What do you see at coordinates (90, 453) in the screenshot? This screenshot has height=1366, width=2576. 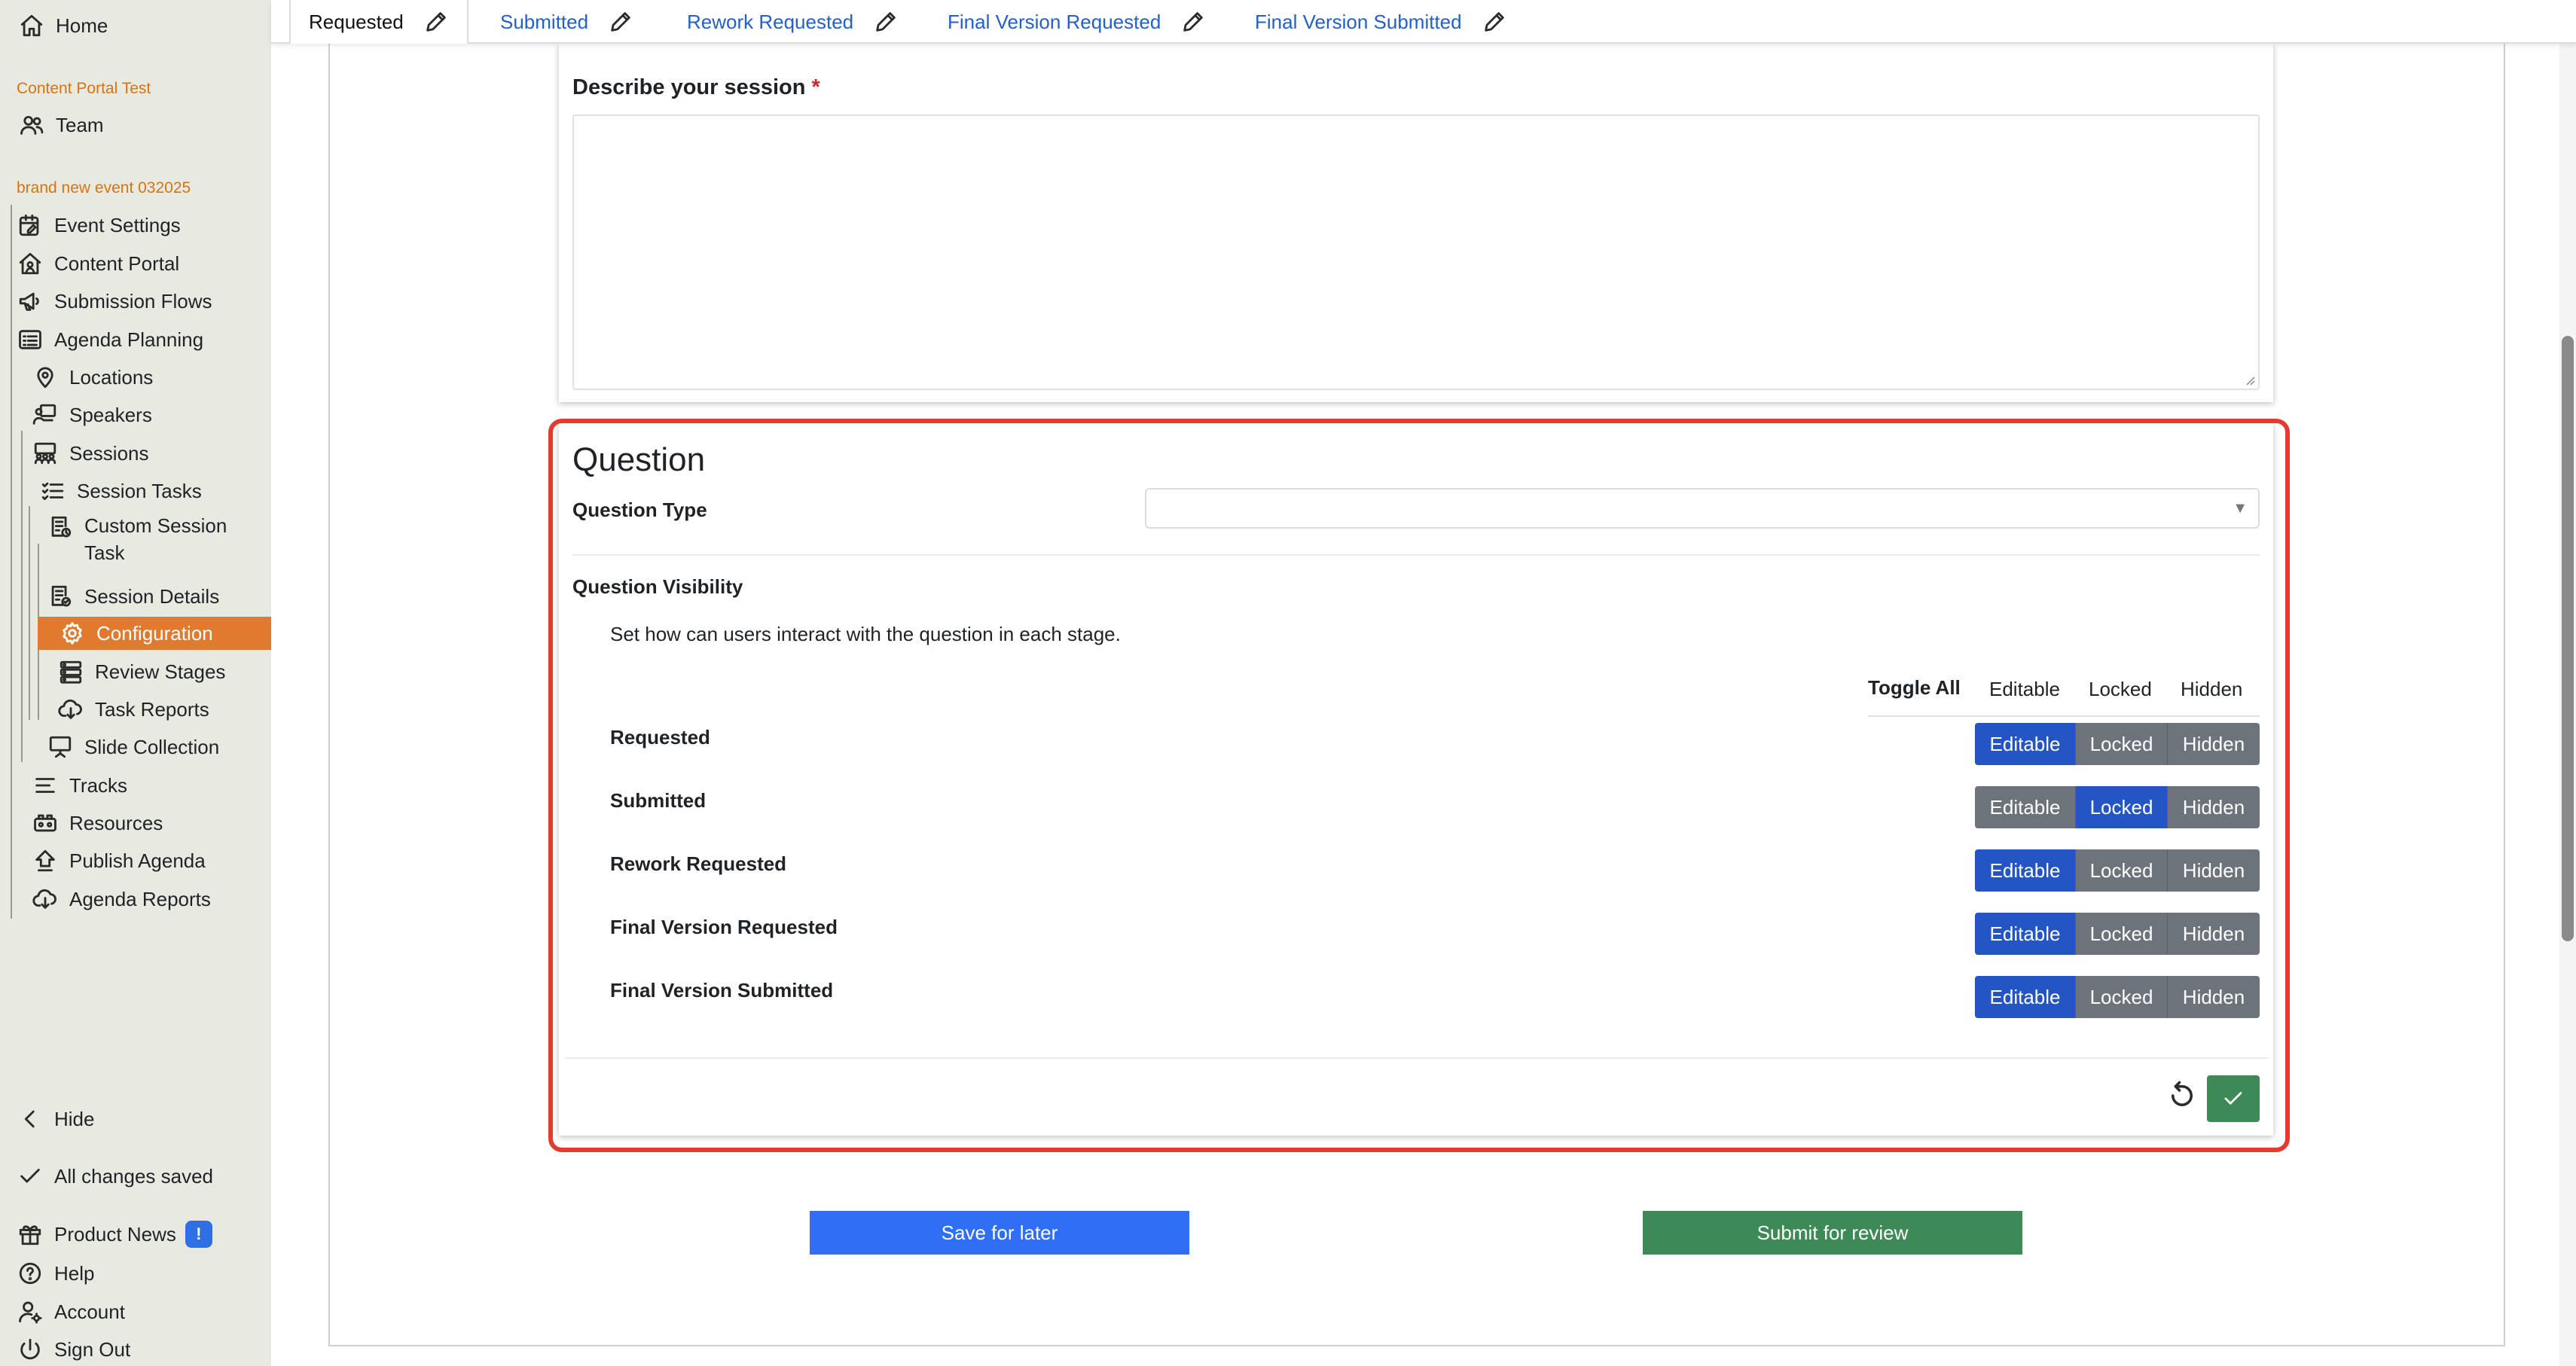 I see `sidebar-item-sessions: Sessions` at bounding box center [90, 453].